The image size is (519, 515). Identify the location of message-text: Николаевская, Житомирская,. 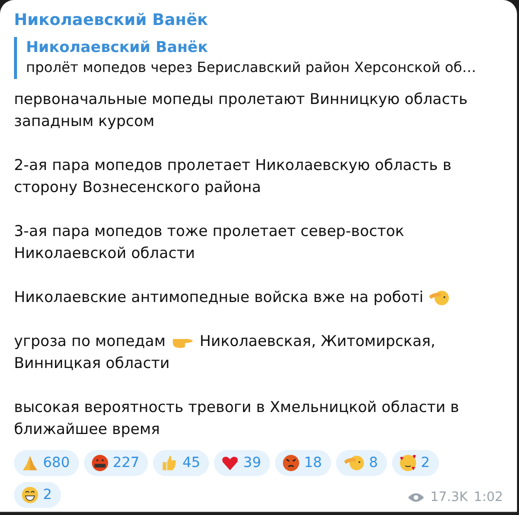
(318, 341).